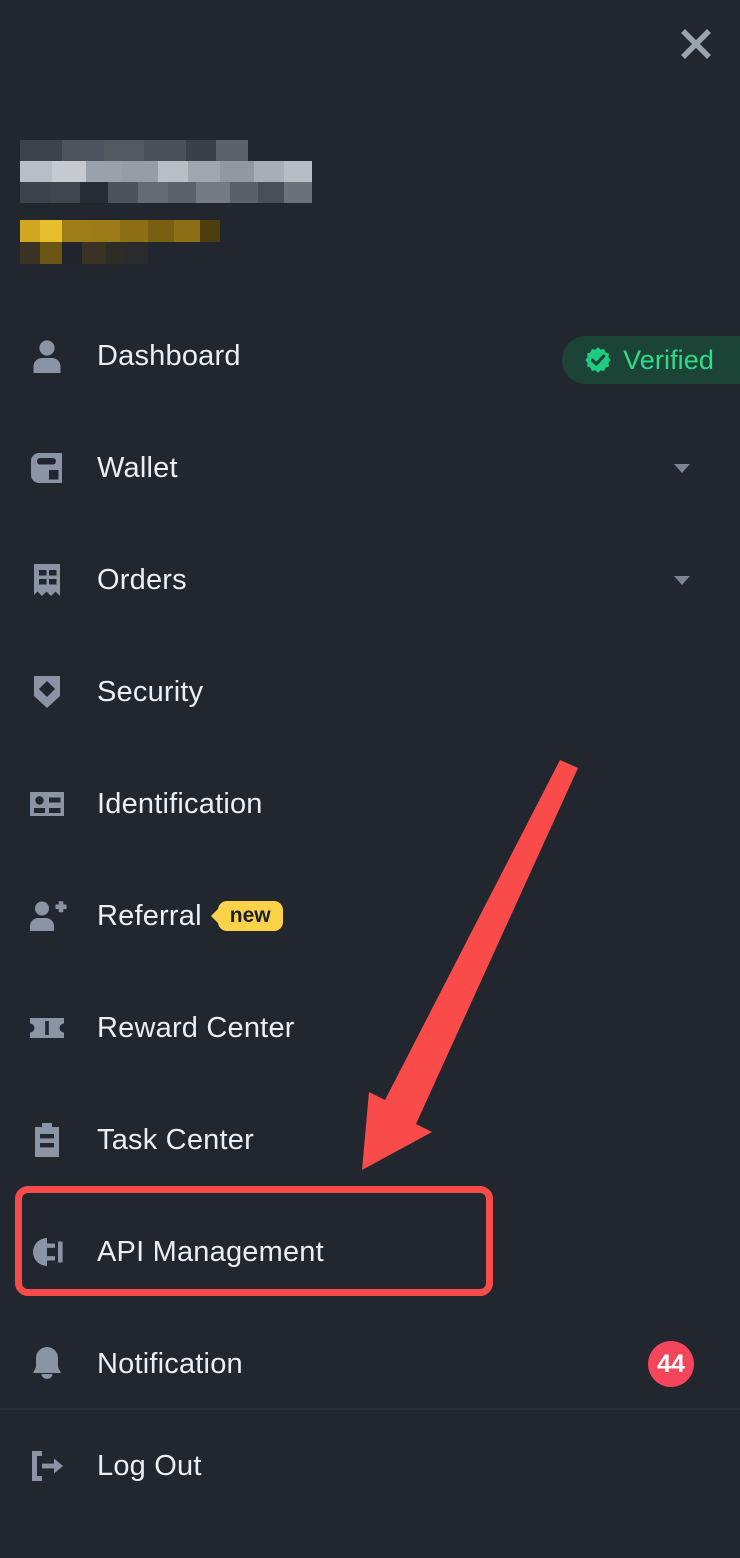 The width and height of the screenshot is (740, 1558). Describe the element at coordinates (47, 804) in the screenshot. I see `id-card-icon` at that location.